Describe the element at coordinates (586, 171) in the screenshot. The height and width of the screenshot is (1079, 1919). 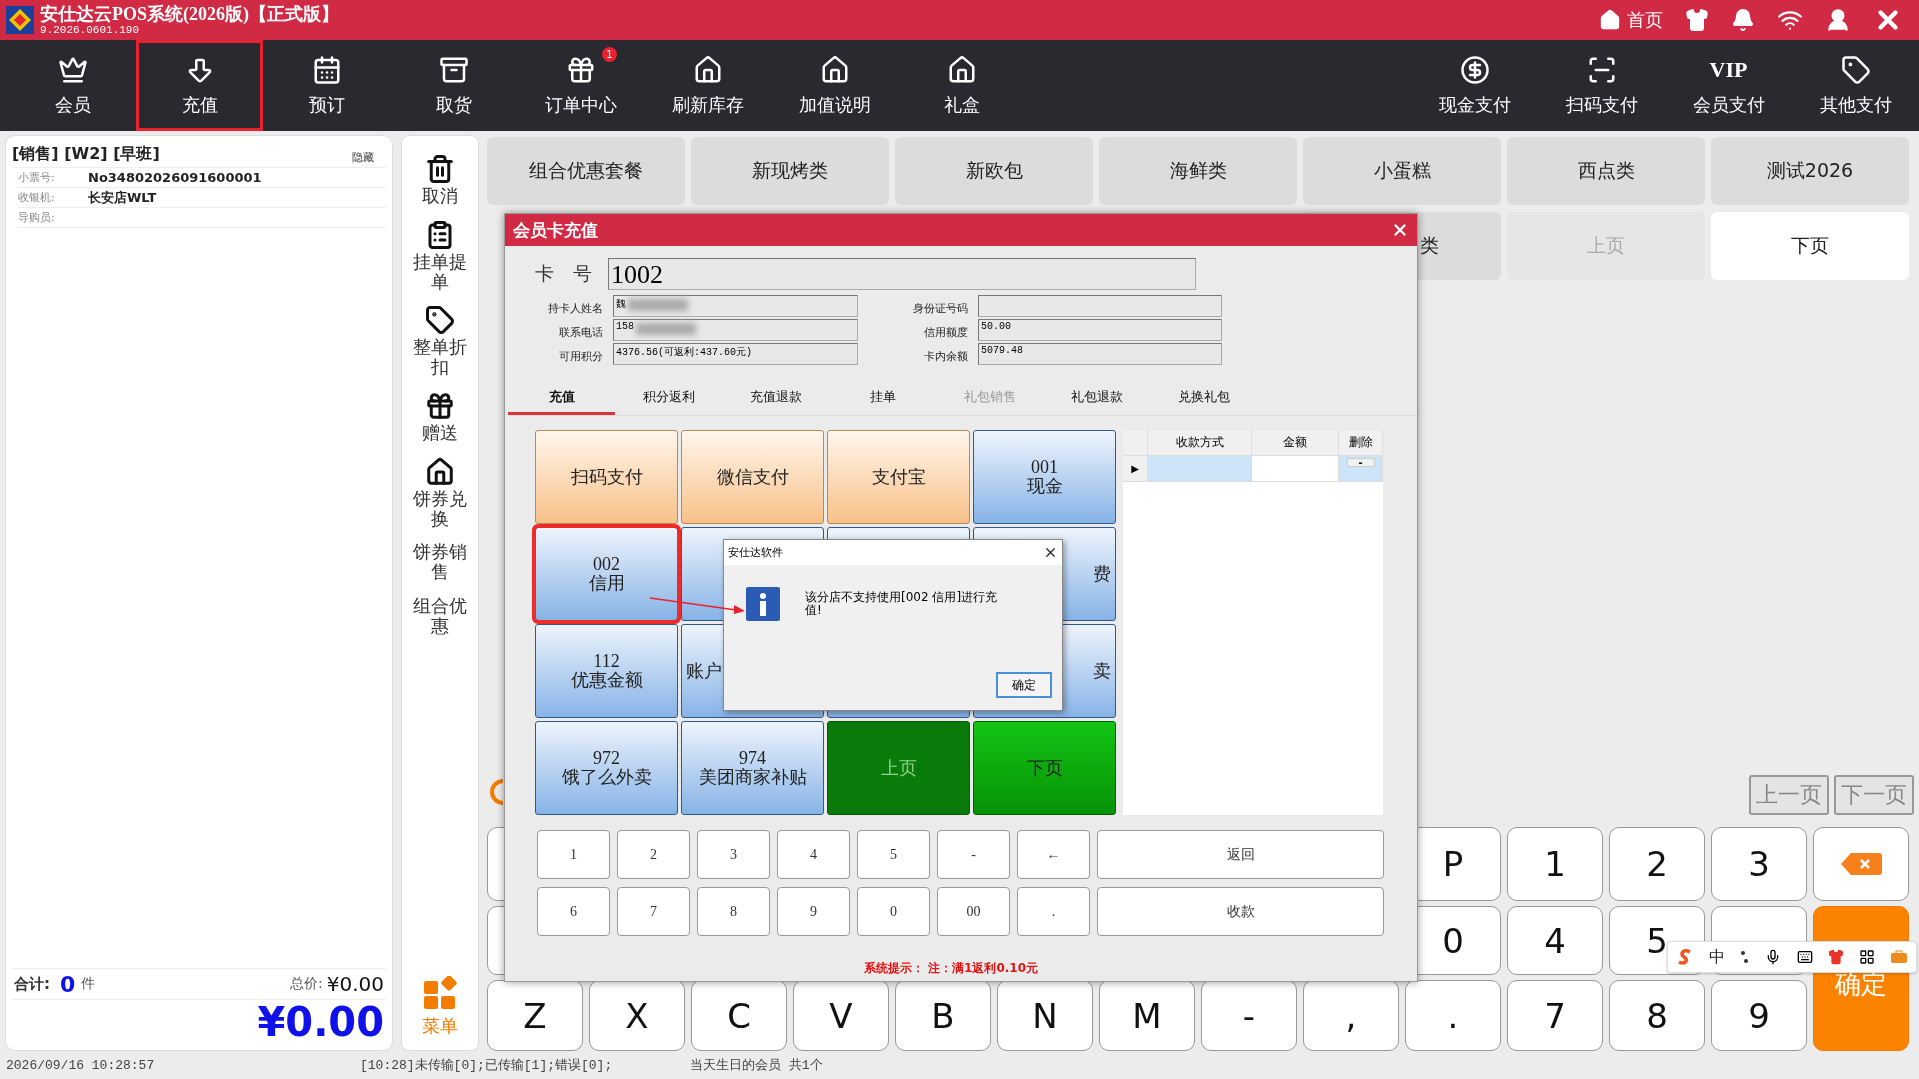
I see `category-button: 组合优惠套餐` at that location.